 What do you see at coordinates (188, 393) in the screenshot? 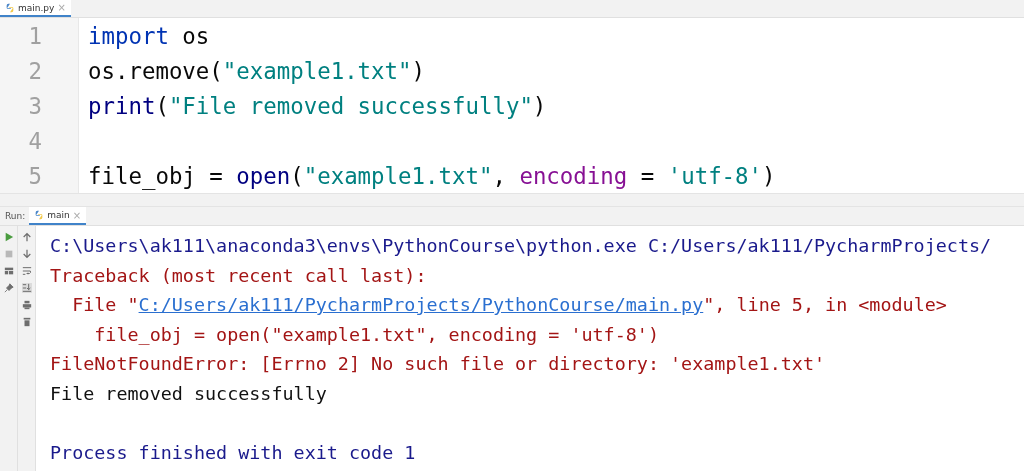
I see `console-line: File removed successfully` at bounding box center [188, 393].